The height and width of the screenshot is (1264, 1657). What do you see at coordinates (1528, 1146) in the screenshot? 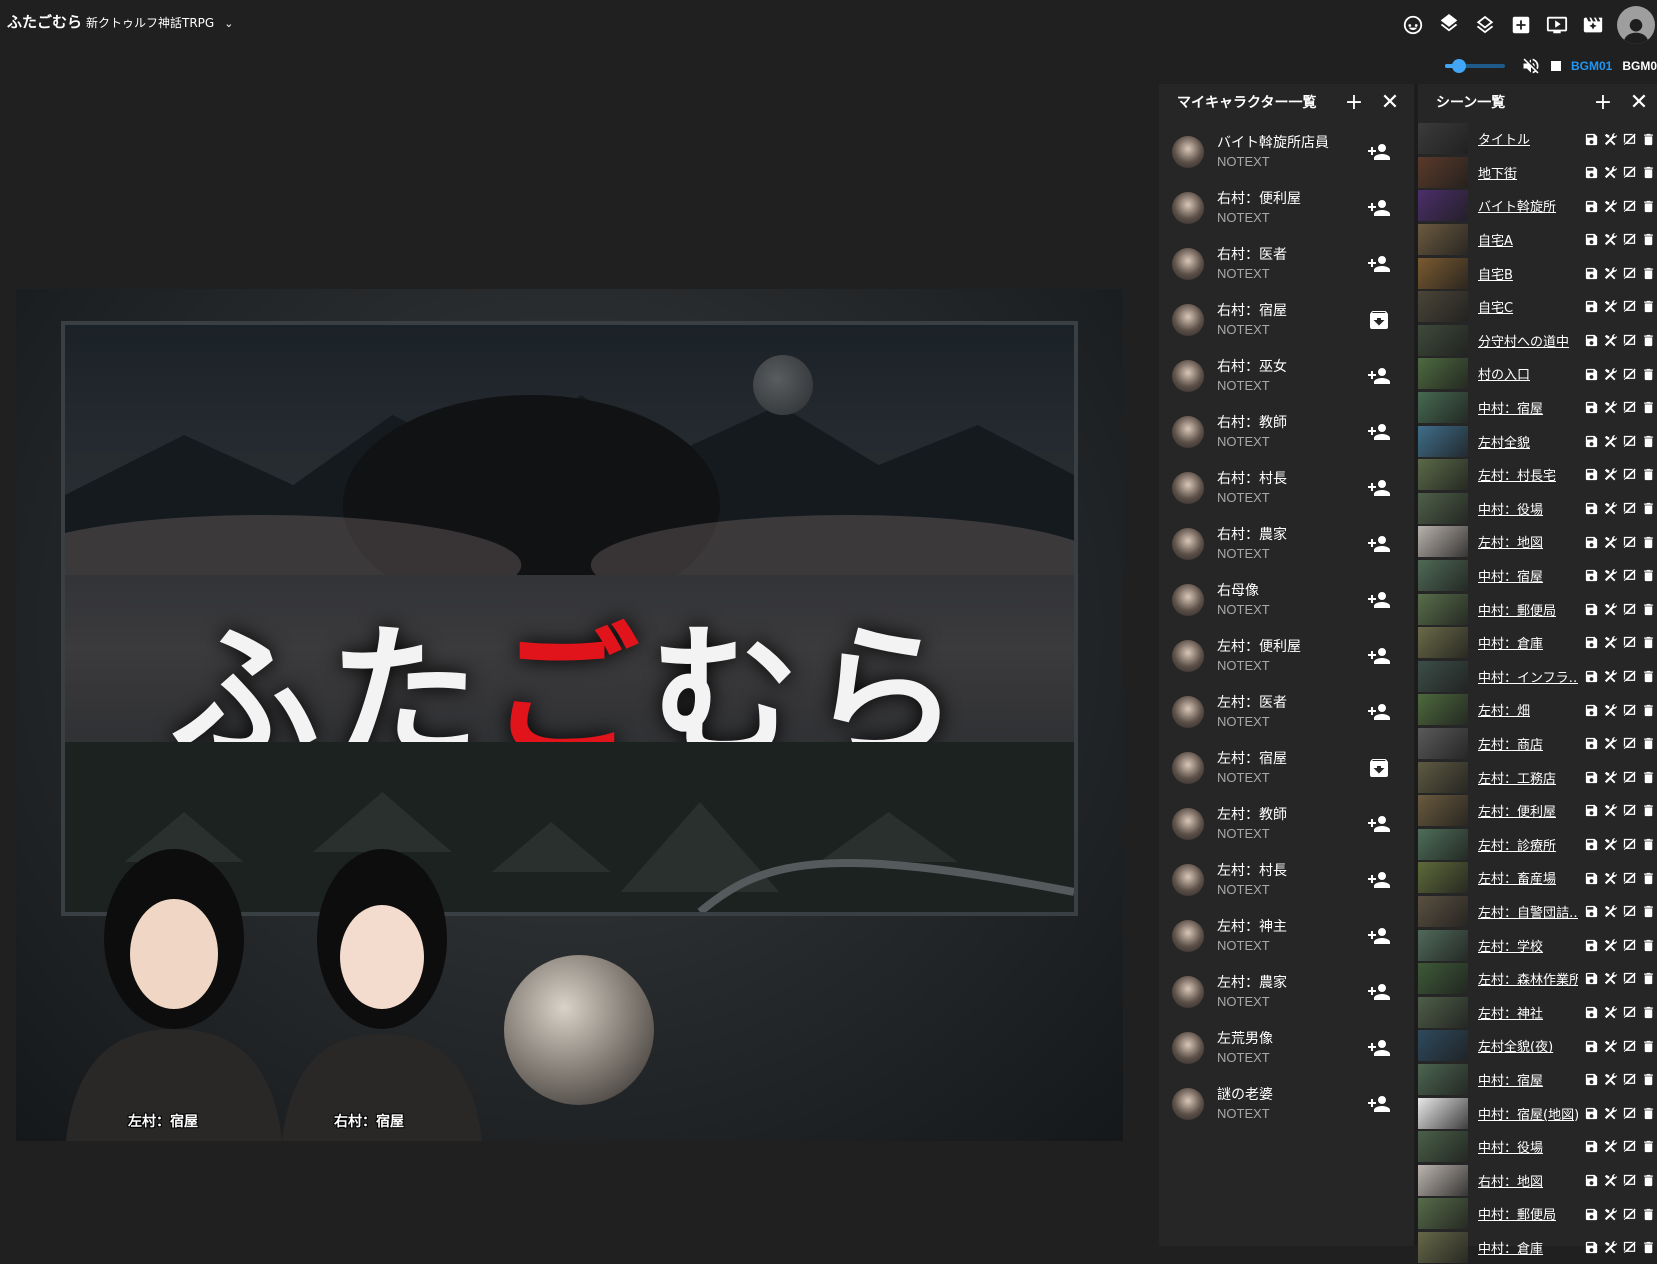
I see `scene-name-link: 中村：役場` at bounding box center [1528, 1146].